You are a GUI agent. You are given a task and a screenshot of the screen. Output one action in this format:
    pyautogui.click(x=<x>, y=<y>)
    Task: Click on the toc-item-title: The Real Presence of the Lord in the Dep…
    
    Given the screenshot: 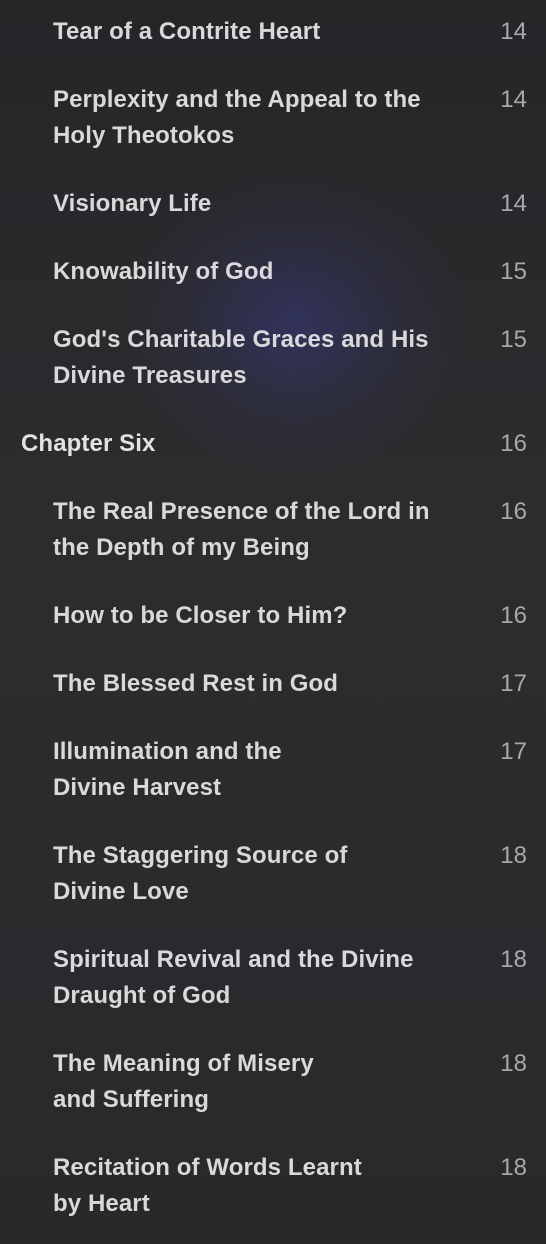 What is the action you would take?
    pyautogui.click(x=241, y=529)
    